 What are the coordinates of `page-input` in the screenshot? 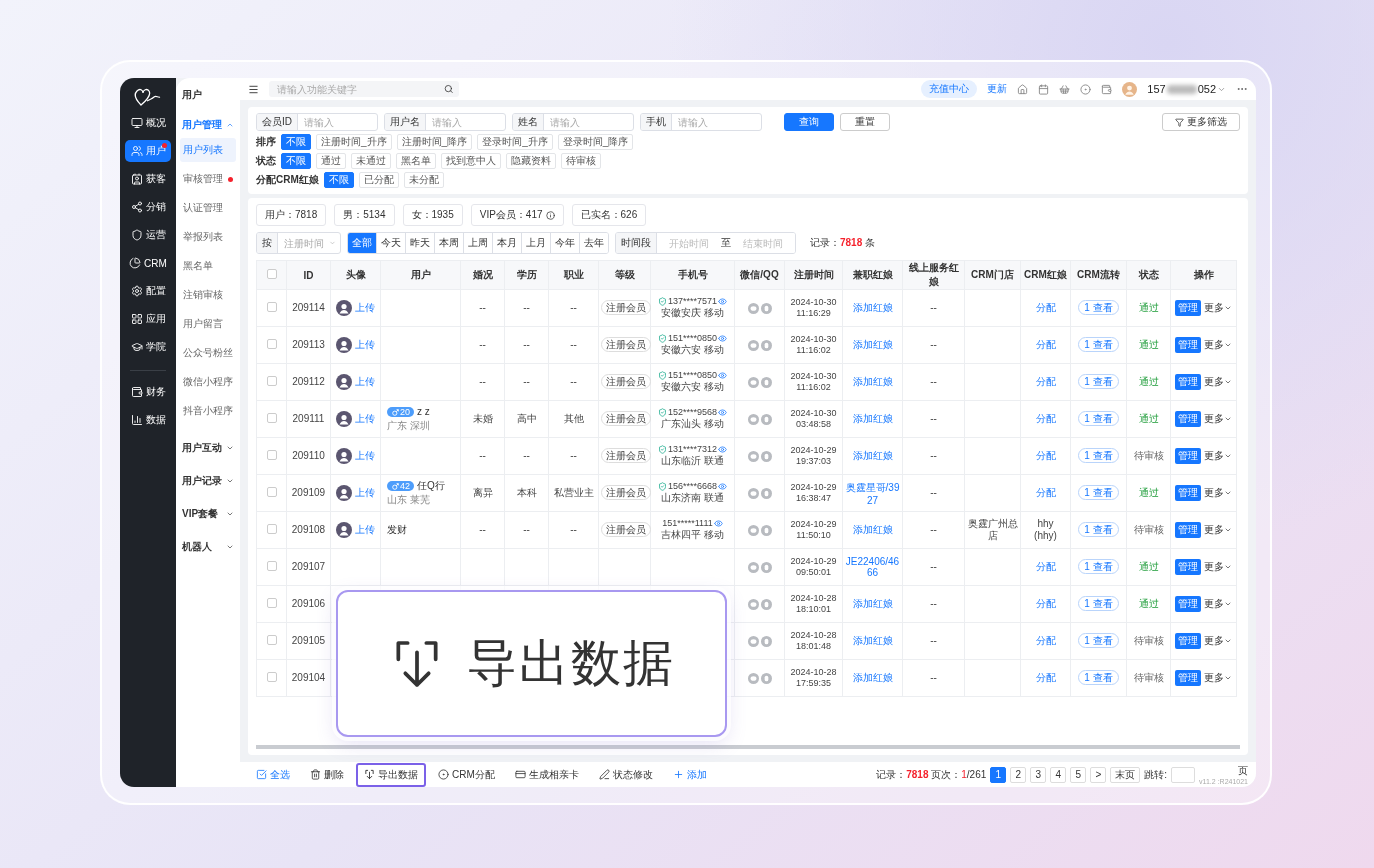 It's located at (1183, 774).